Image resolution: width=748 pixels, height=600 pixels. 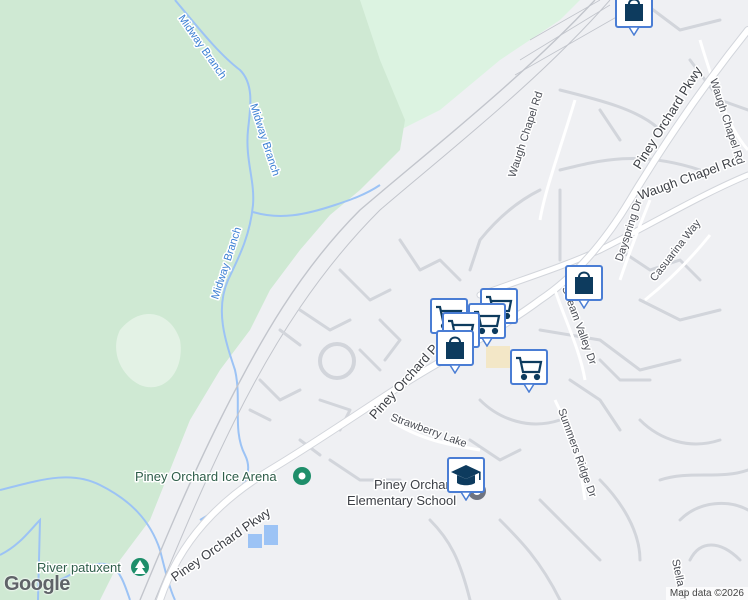 What do you see at coordinates (498, 357) in the screenshot?
I see `shopping-center-area` at bounding box center [498, 357].